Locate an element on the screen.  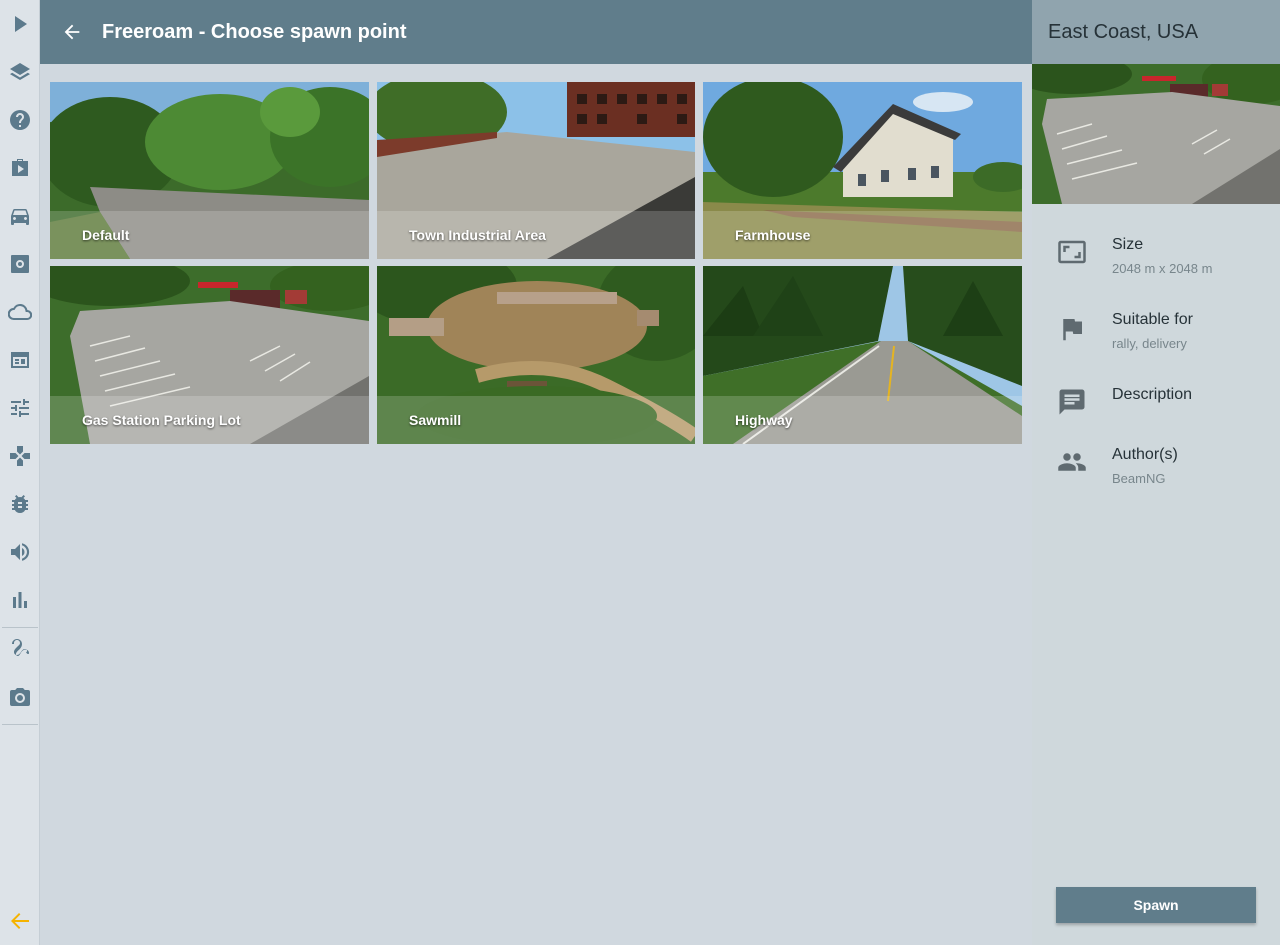
spawn-card-highway: Highway is located at coordinates (862, 355).